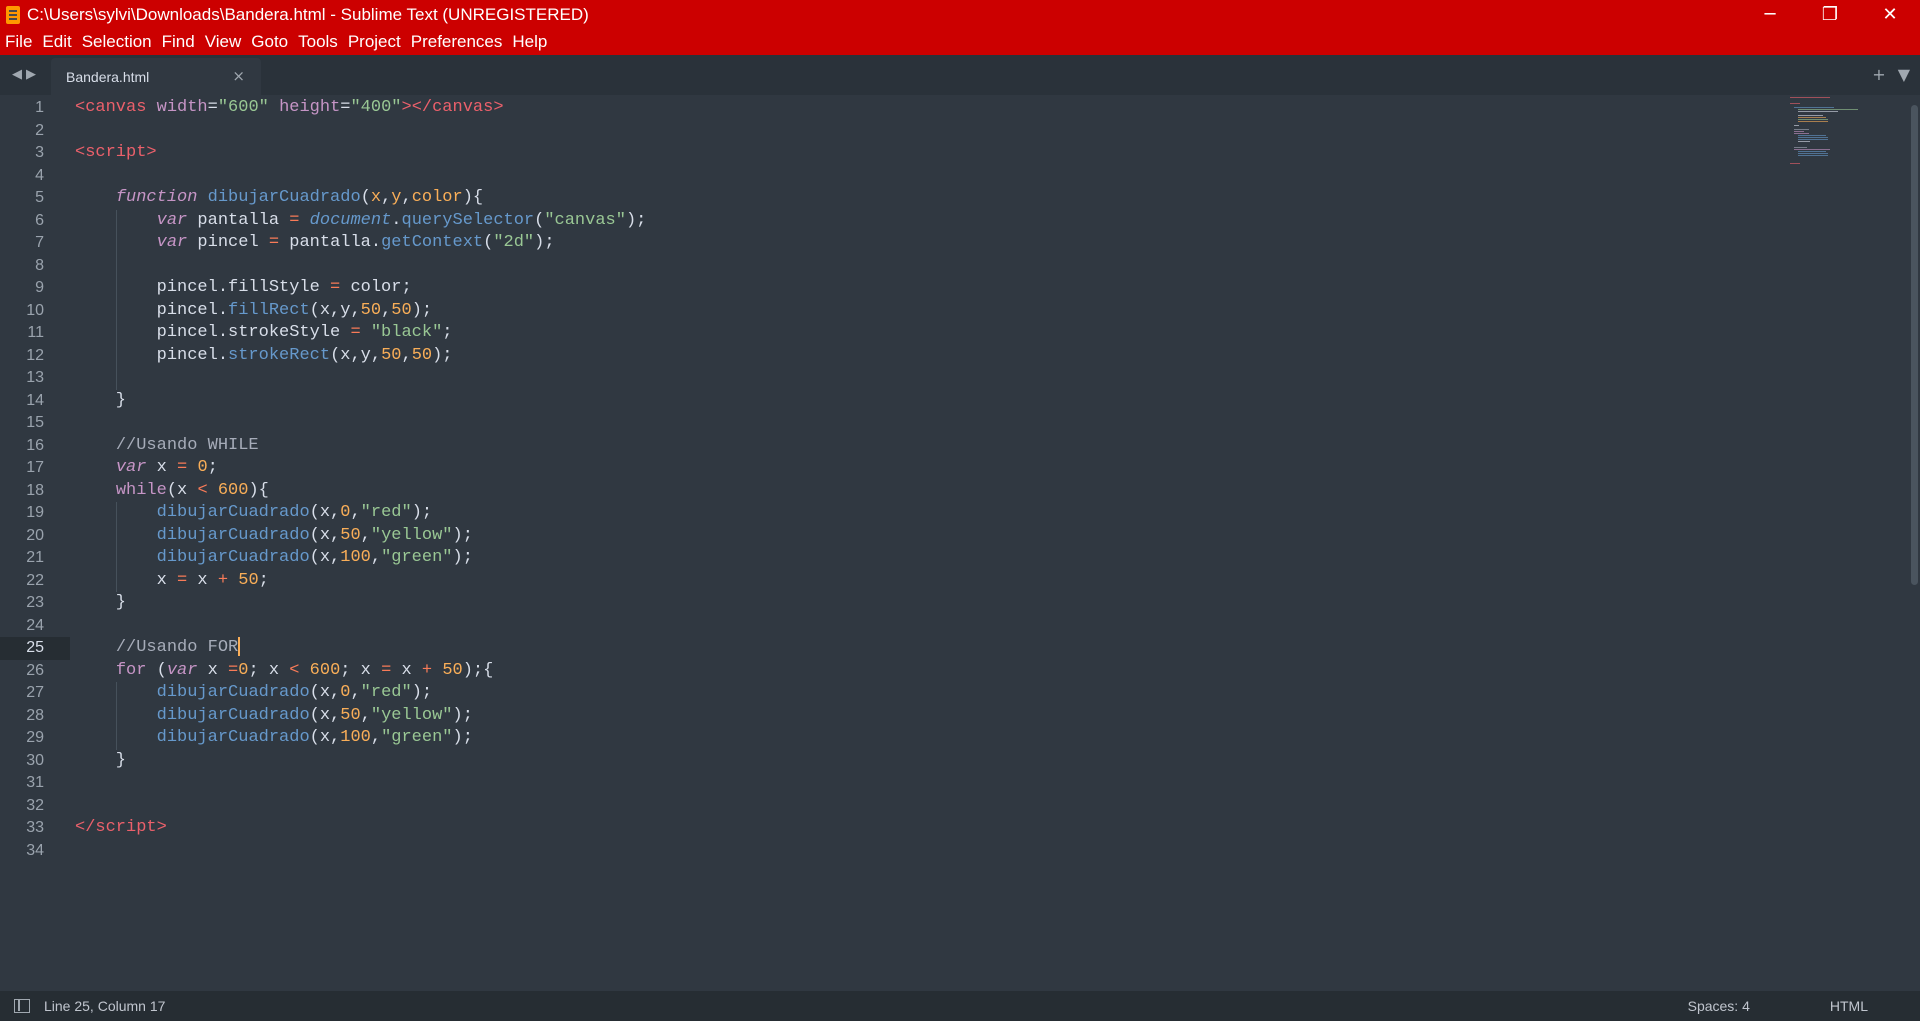 This screenshot has width=1920, height=1021. Describe the element at coordinates (850, 715) in the screenshot. I see `code-line: 28 dibujarCuadrado(x,50,"yellow");` at that location.